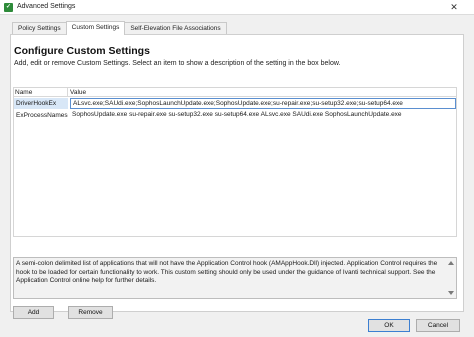  Describe the element at coordinates (46, 6) in the screenshot. I see `window-title: Advanced Settings` at that location.